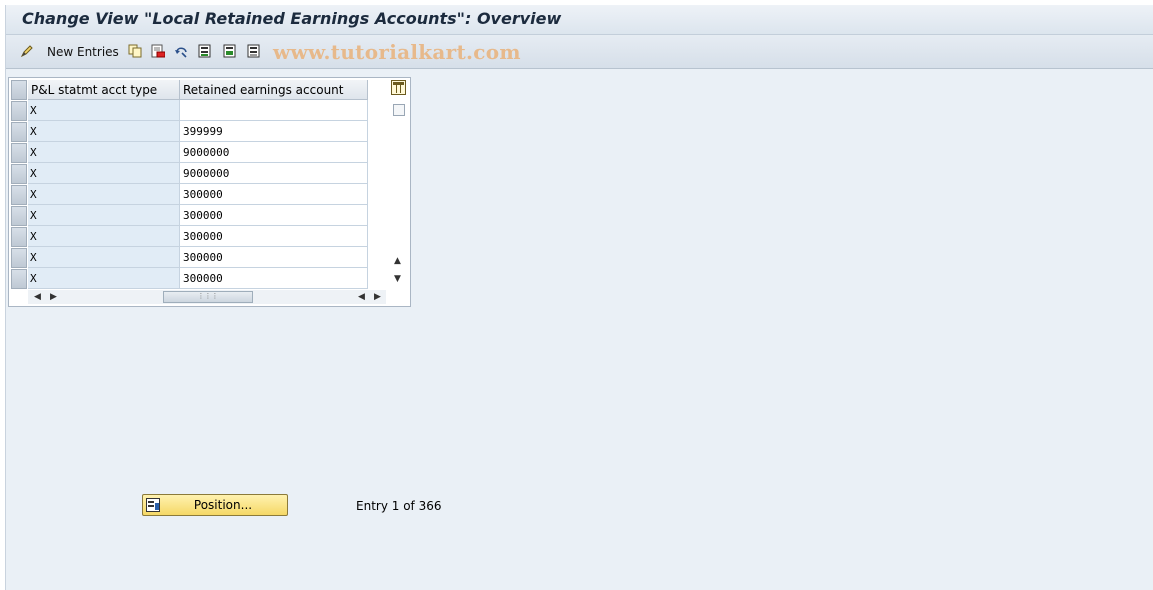 The image size is (1153, 590). What do you see at coordinates (397, 52) in the screenshot?
I see `watermark-text: www.tutorialkart.com` at bounding box center [397, 52].